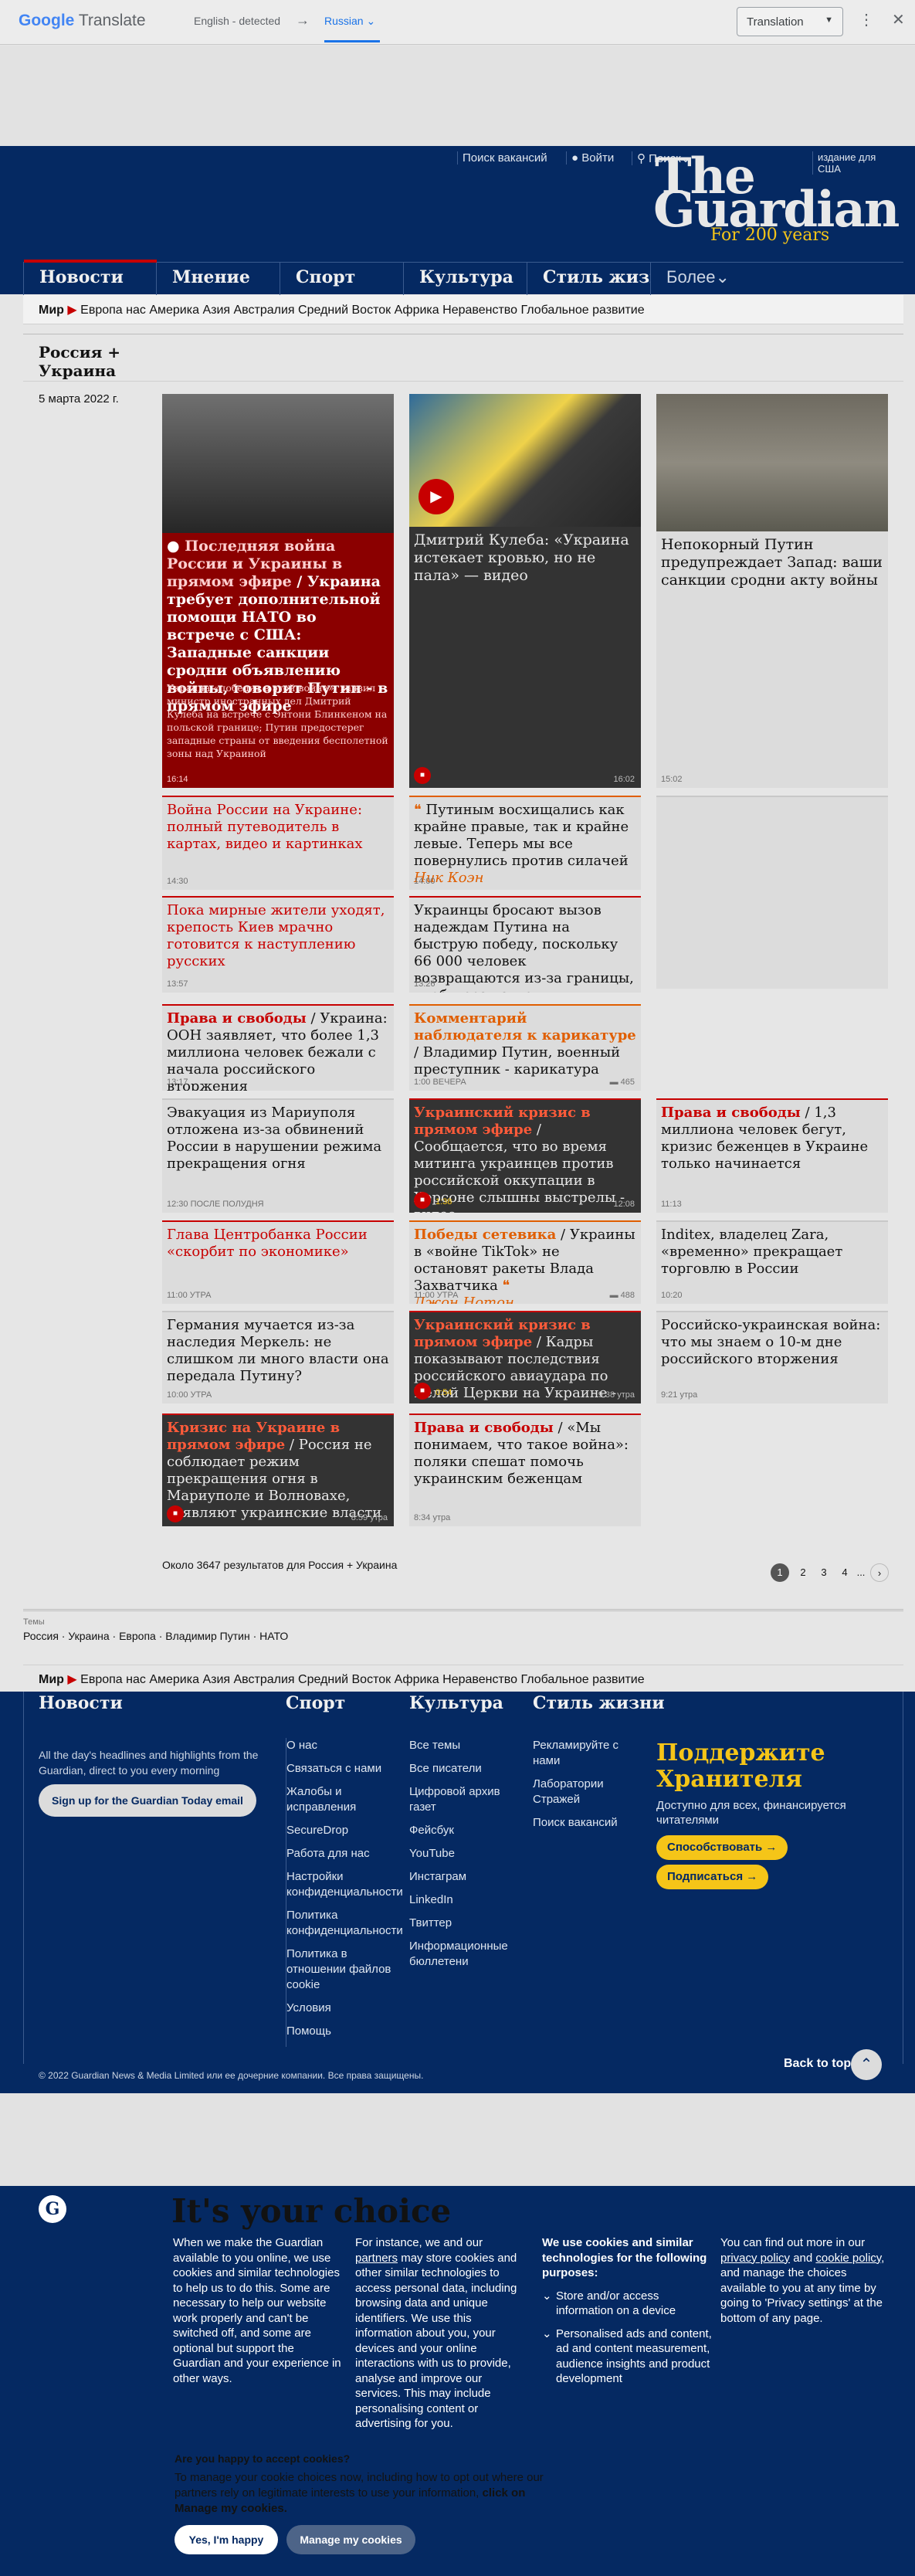  Describe the element at coordinates (456, 1703) in the screenshot. I see `footer-pillar-culture: Культура` at that location.